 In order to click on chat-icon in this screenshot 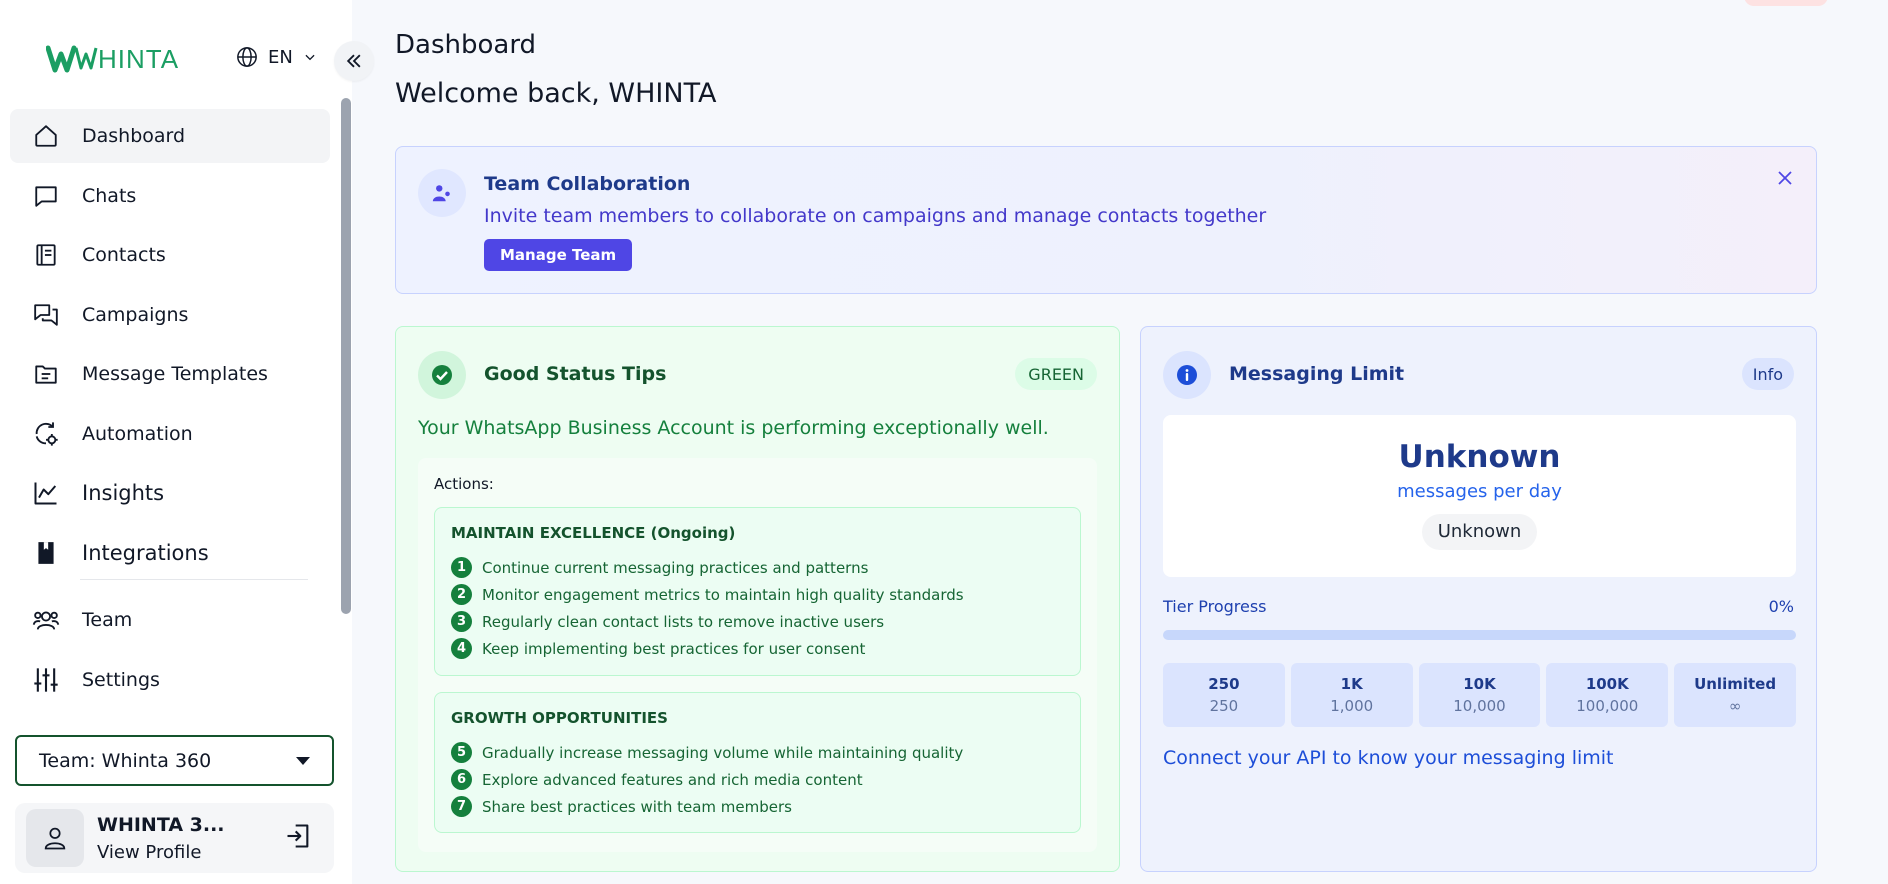, I will do `click(46, 196)`.